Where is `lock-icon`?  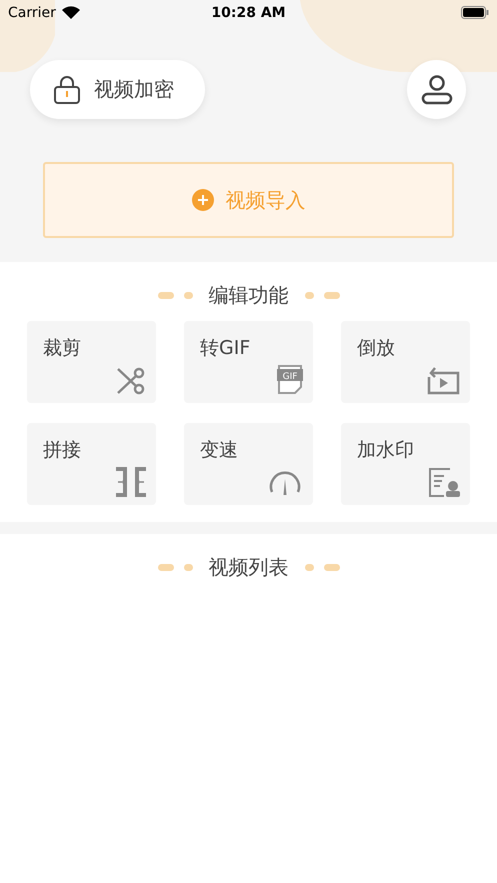
lock-icon is located at coordinates (67, 90).